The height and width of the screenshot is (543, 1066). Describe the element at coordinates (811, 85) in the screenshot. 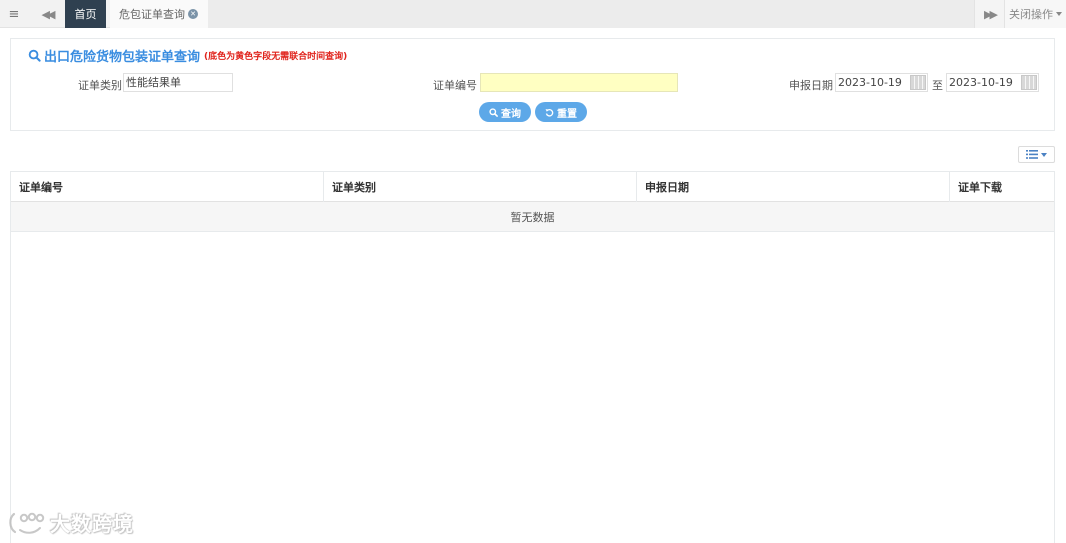

I see `date-label: 申报日期` at that location.